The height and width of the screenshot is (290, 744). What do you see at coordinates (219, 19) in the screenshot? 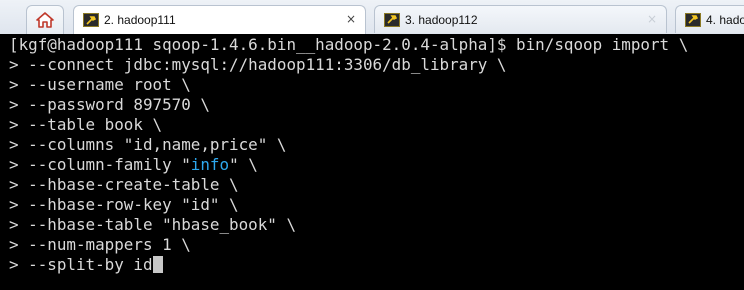
I see `tab-hadoop111: 2. hadoop111 ×` at bounding box center [219, 19].